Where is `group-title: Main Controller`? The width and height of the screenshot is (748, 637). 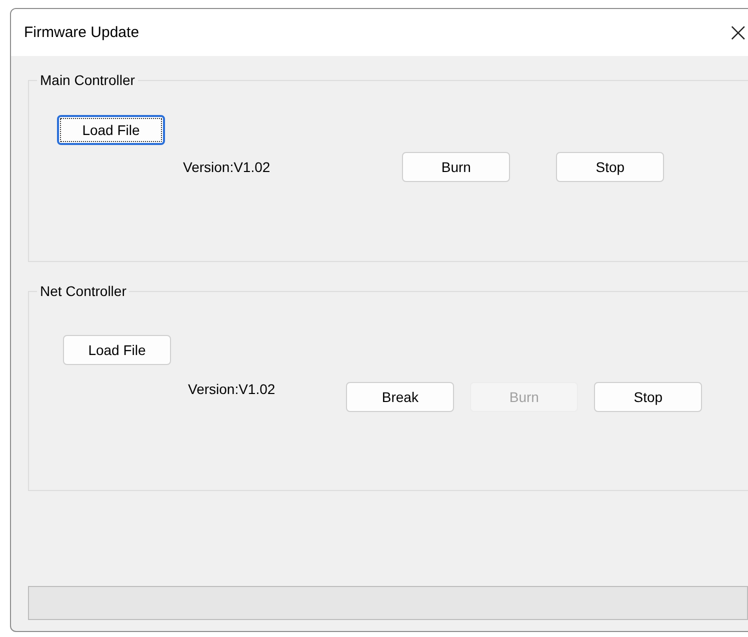
group-title: Main Controller is located at coordinates (87, 80).